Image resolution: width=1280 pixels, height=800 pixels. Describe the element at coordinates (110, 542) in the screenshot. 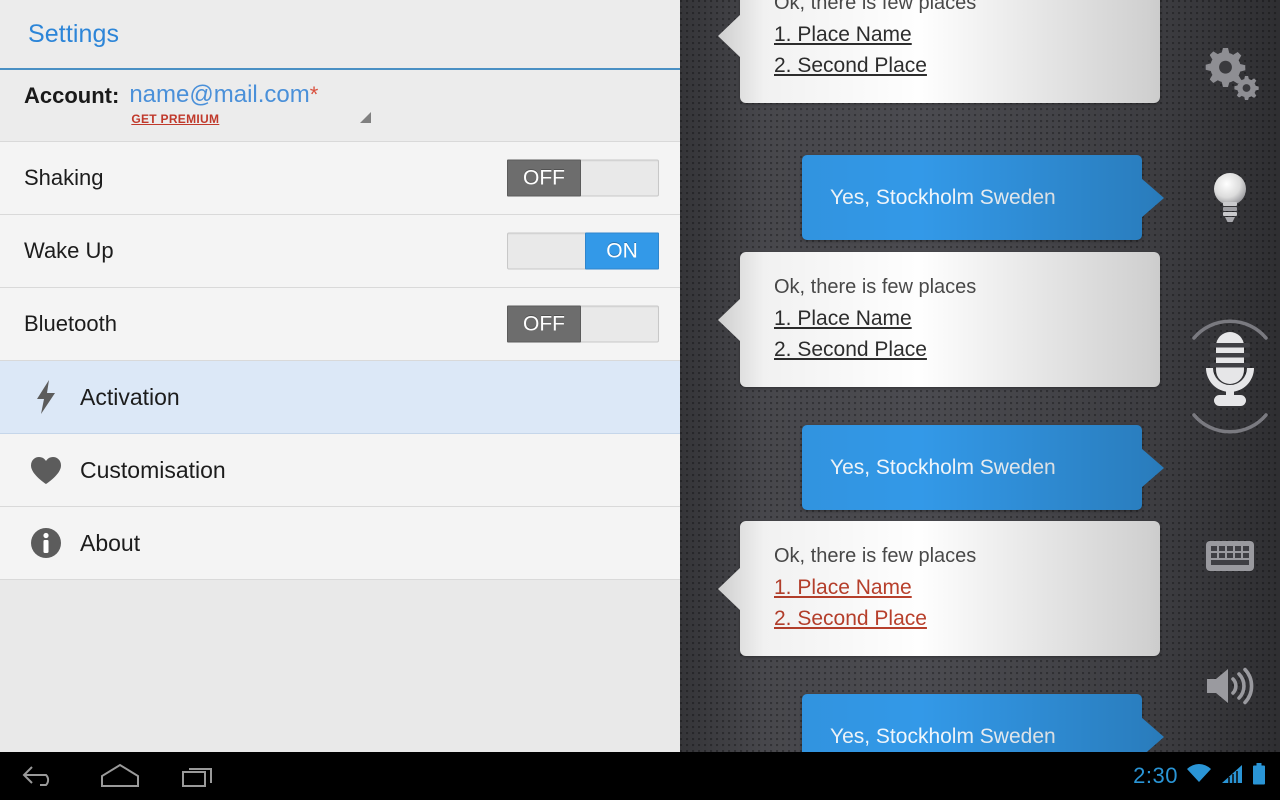

I see `row-label-about: About` at that location.